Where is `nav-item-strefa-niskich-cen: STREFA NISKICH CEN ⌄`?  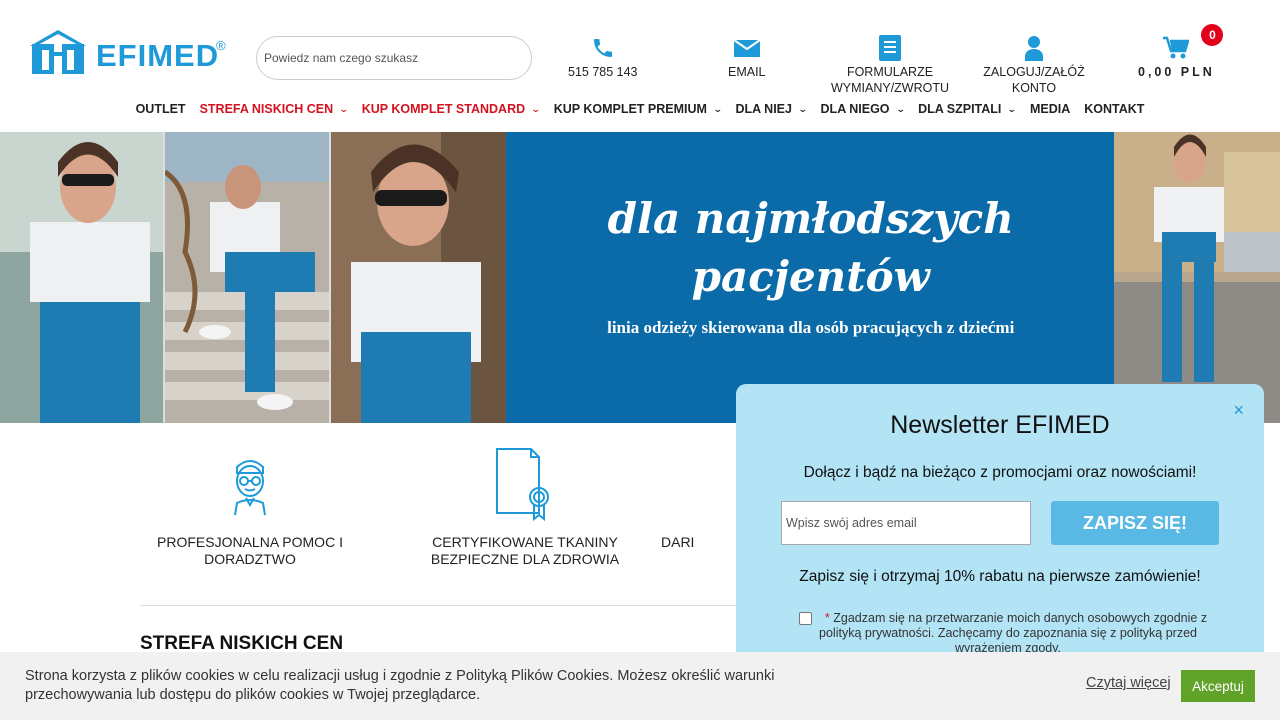
nav-item-strefa-niskich-cen: STREFA NISKICH CEN ⌄ is located at coordinates (274, 109).